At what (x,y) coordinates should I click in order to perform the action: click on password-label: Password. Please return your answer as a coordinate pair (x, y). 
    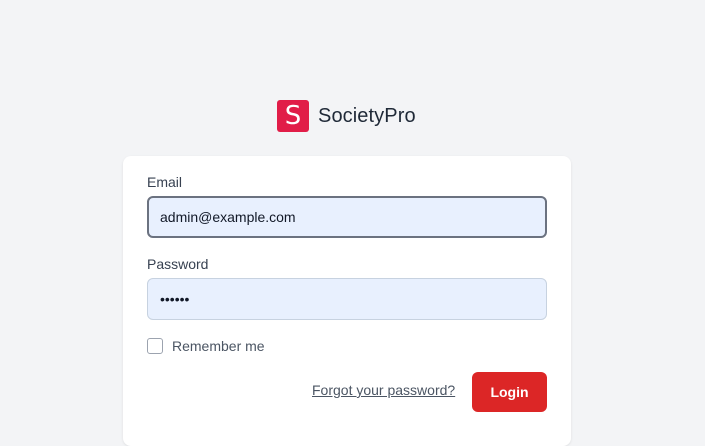
    Looking at the image, I should click on (178, 264).